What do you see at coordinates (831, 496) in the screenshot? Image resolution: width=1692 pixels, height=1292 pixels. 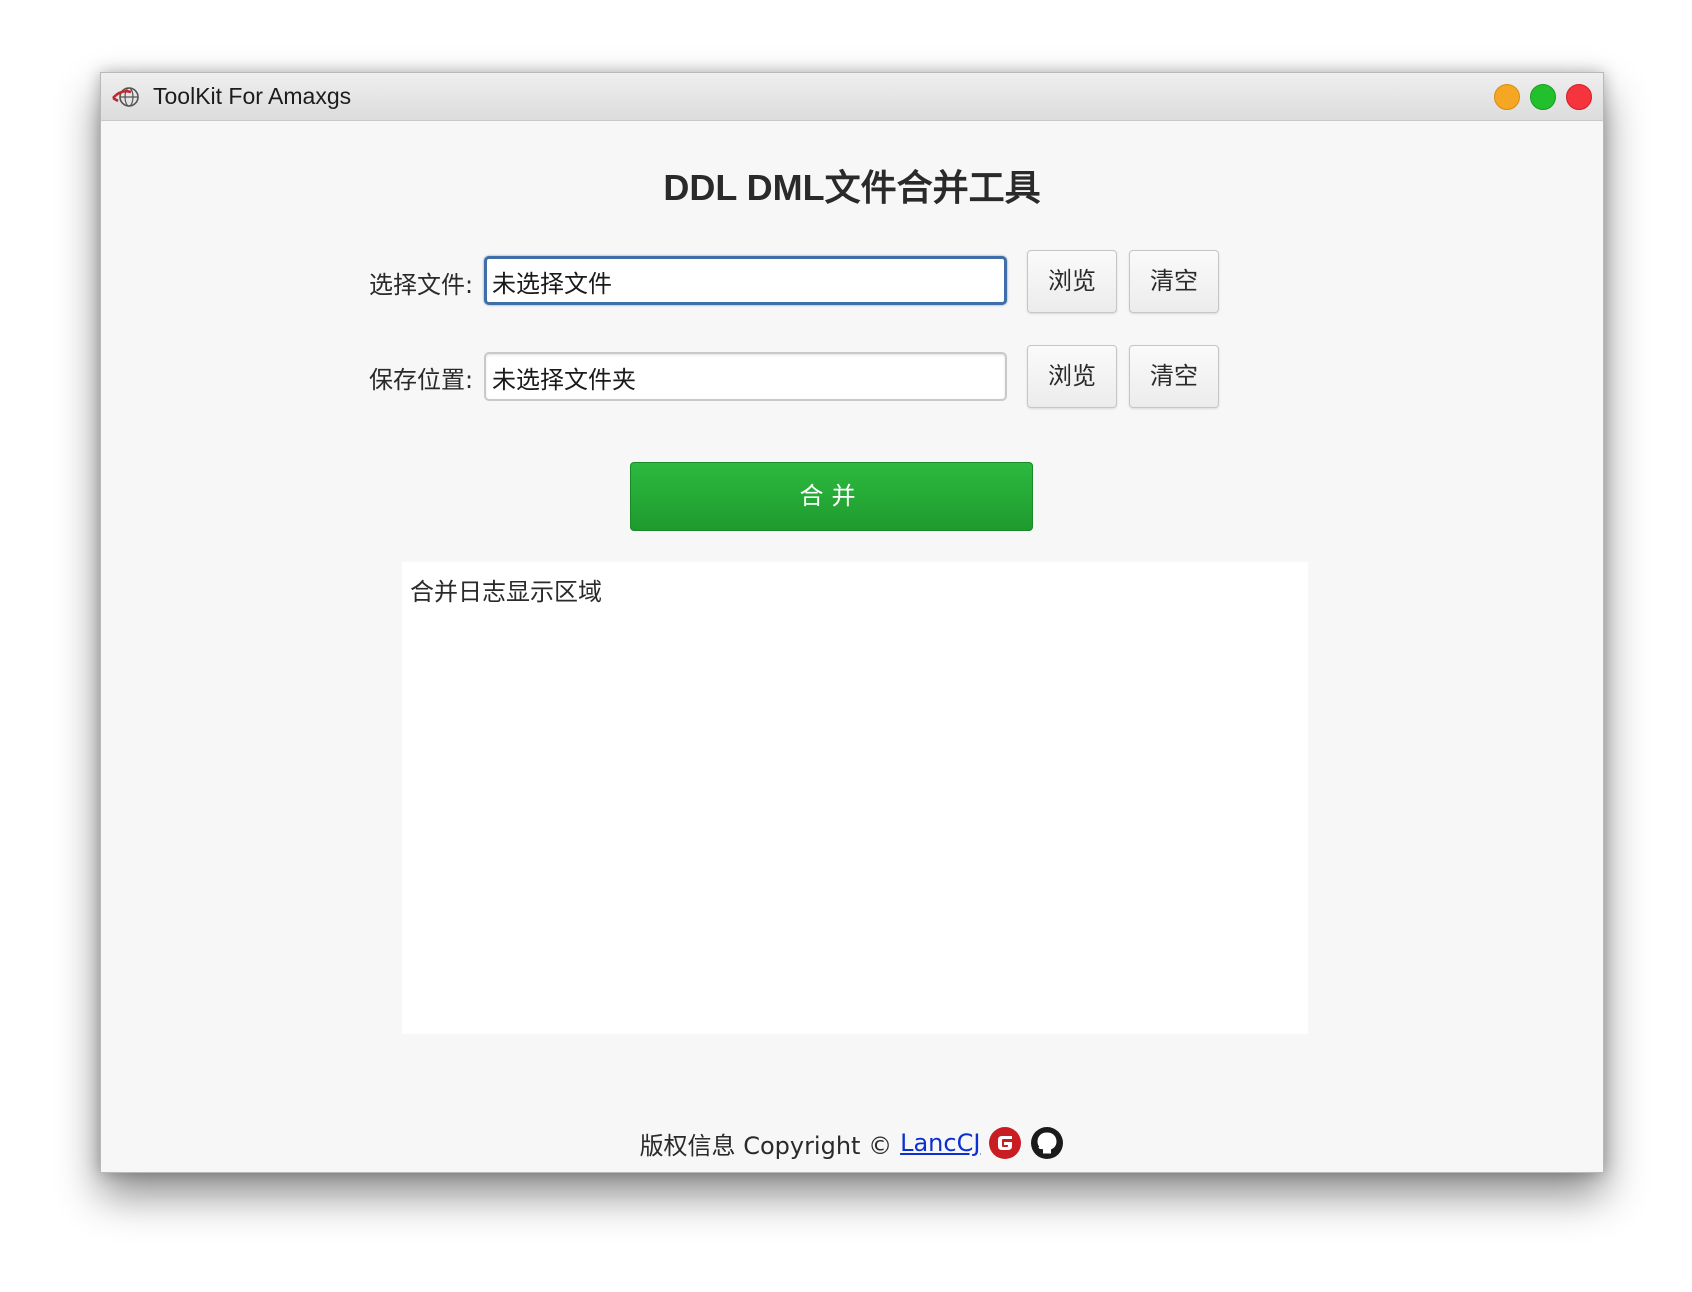 I see `merge-button: 合并` at bounding box center [831, 496].